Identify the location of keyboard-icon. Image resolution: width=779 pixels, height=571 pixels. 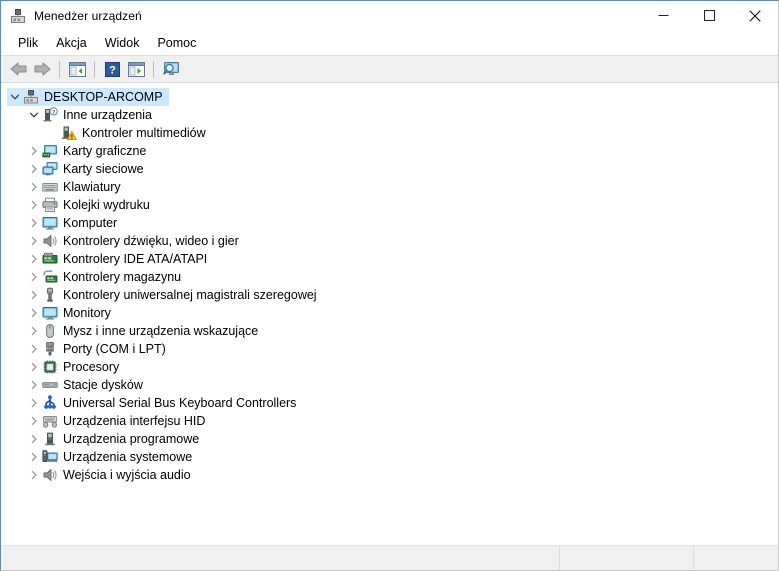
(50, 187).